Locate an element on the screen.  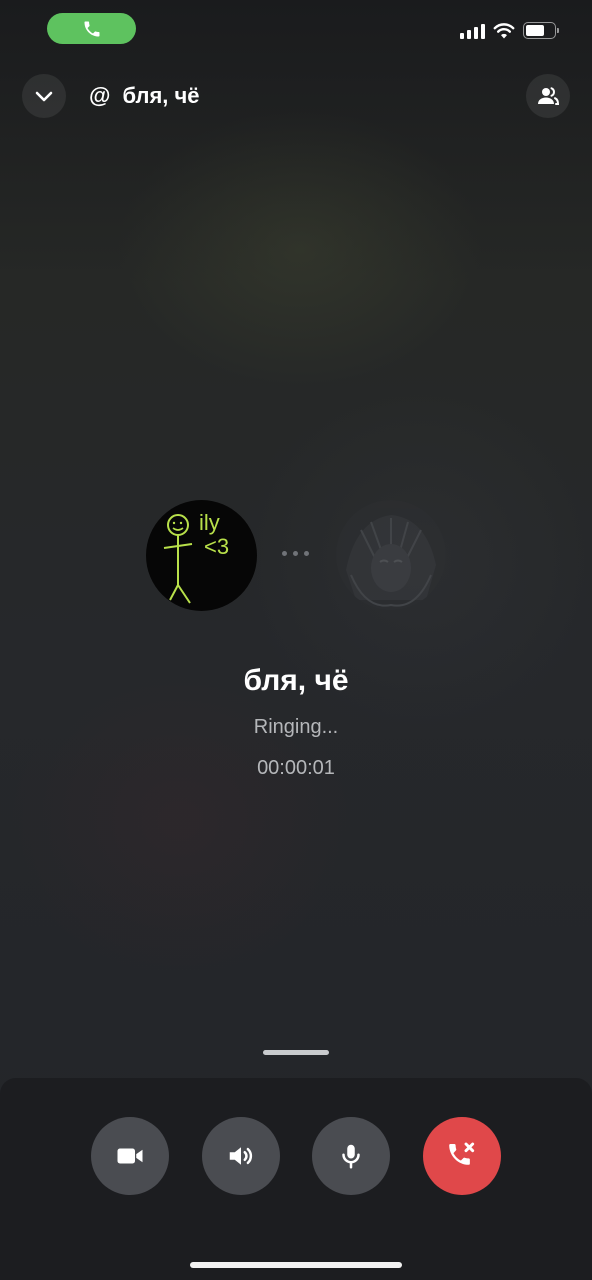
channel-header: @ бля, чё is located at coordinates (144, 96).